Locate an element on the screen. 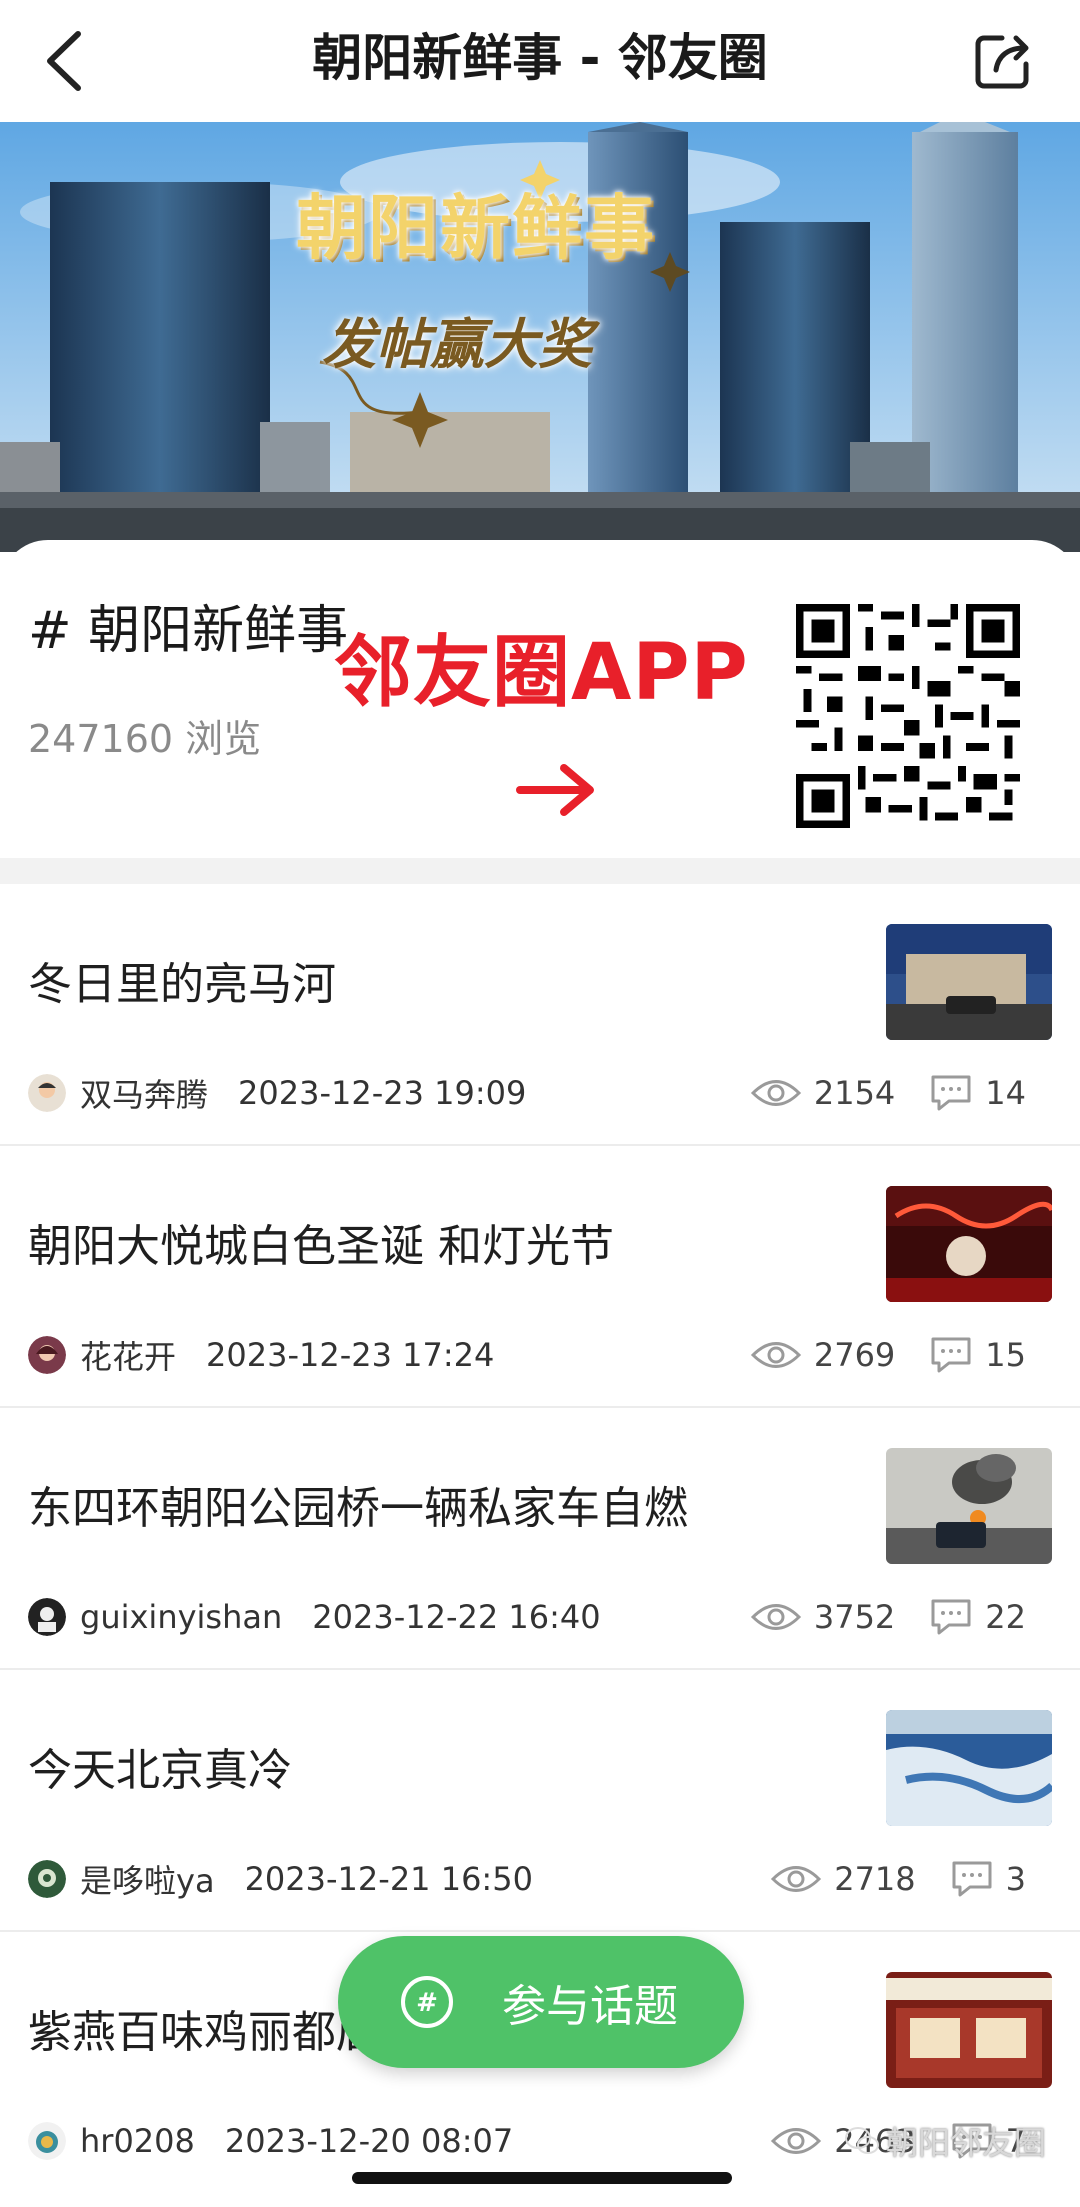  hashtag-icon: # is located at coordinates (427, 2002).